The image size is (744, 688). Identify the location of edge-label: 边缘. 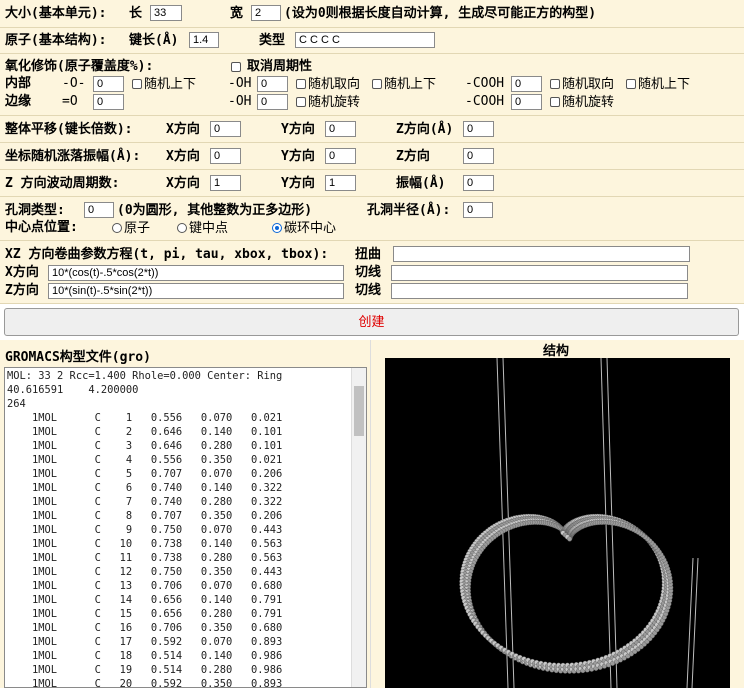
(18, 101).